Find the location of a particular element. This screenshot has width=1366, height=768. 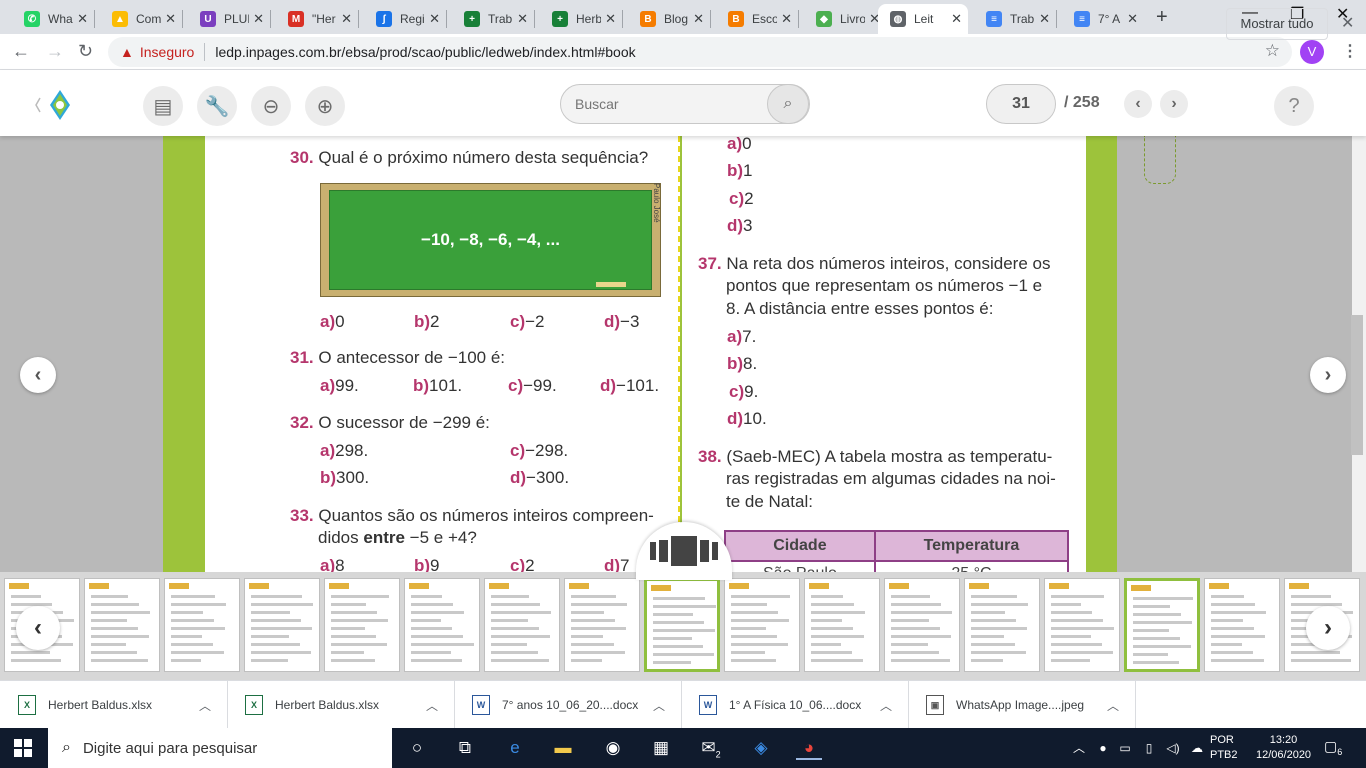

download-item: ▣ WhatsApp Image....jpeg ︿ is located at coordinates (1022, 705).